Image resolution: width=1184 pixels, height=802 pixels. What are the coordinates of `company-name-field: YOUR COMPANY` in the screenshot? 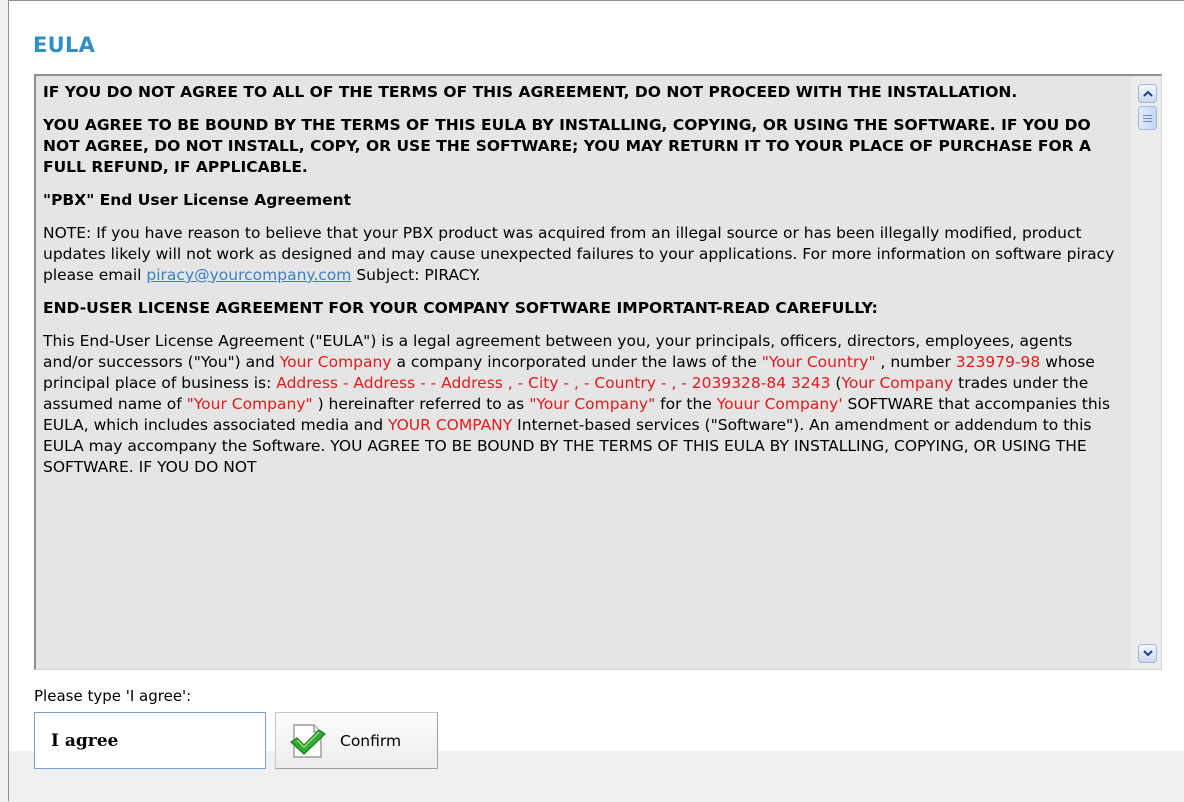 It's located at (450, 425).